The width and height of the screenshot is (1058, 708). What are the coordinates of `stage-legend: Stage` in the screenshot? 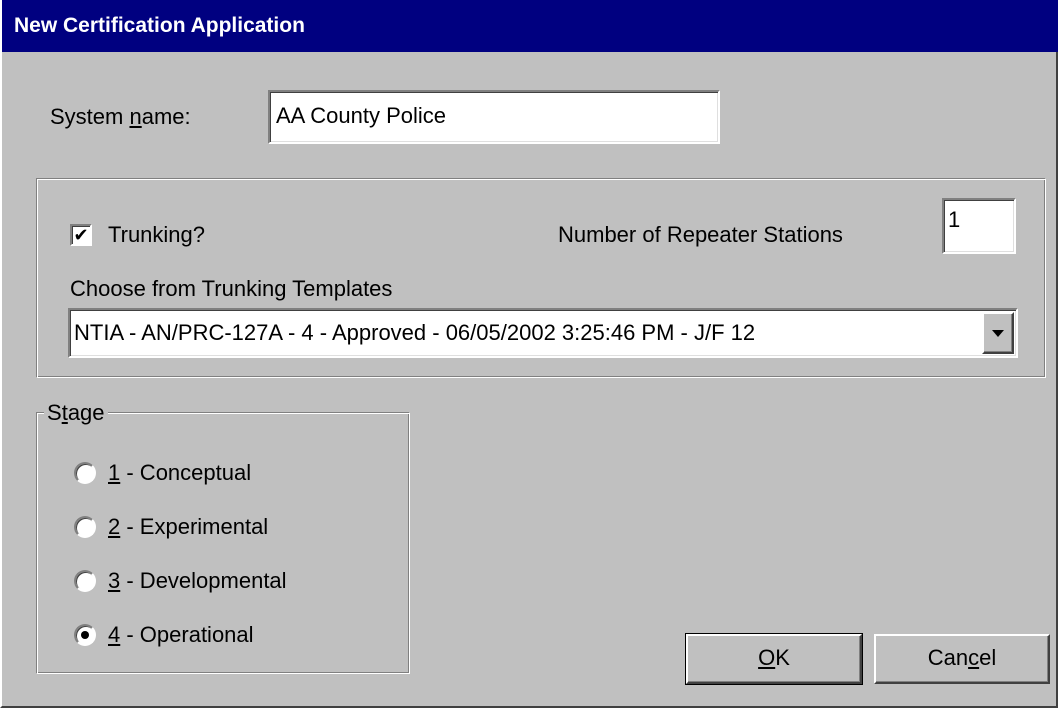 It's located at (76, 413).